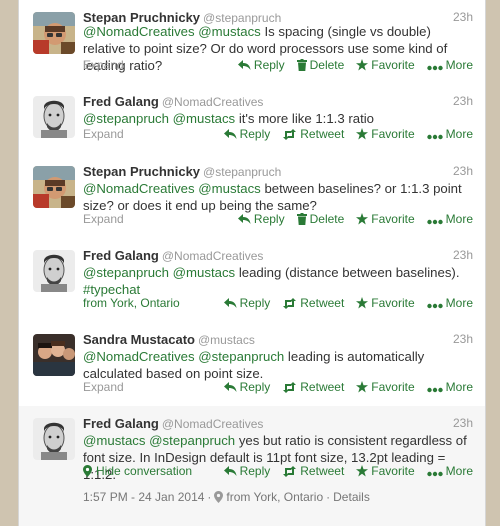 This screenshot has width=500, height=526. I want to click on author-name: Stepan Pruchnicky, so click(141, 171).